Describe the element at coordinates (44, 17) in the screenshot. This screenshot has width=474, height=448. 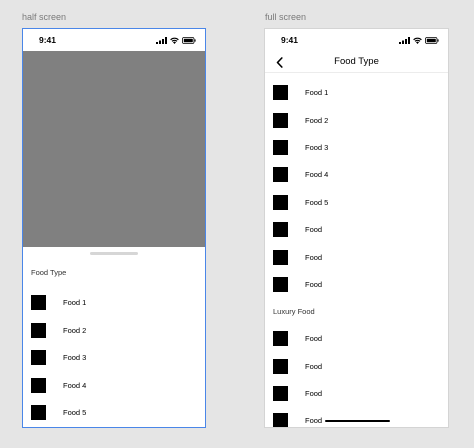
I see `half-screen-frame-label: half screen` at that location.